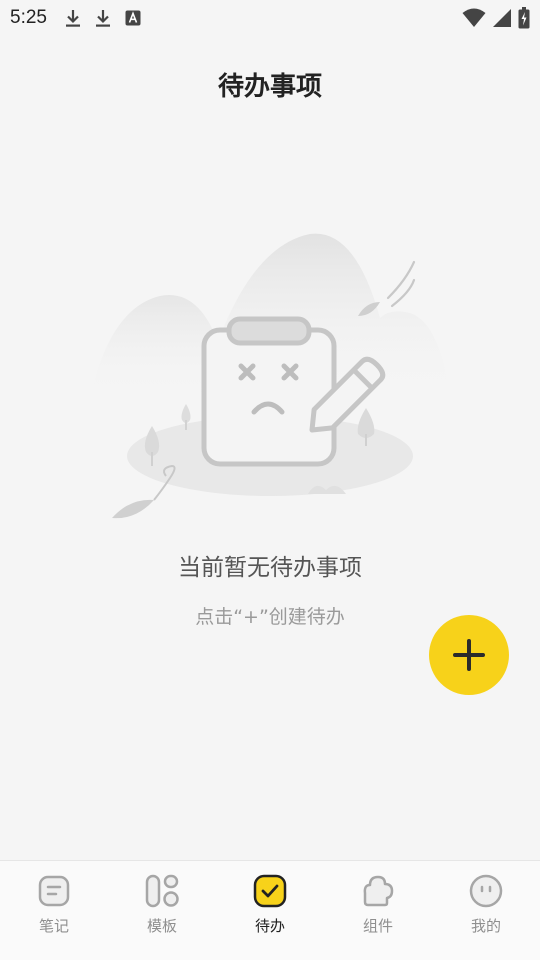  I want to click on nav-label-templates: 模板, so click(161, 926).